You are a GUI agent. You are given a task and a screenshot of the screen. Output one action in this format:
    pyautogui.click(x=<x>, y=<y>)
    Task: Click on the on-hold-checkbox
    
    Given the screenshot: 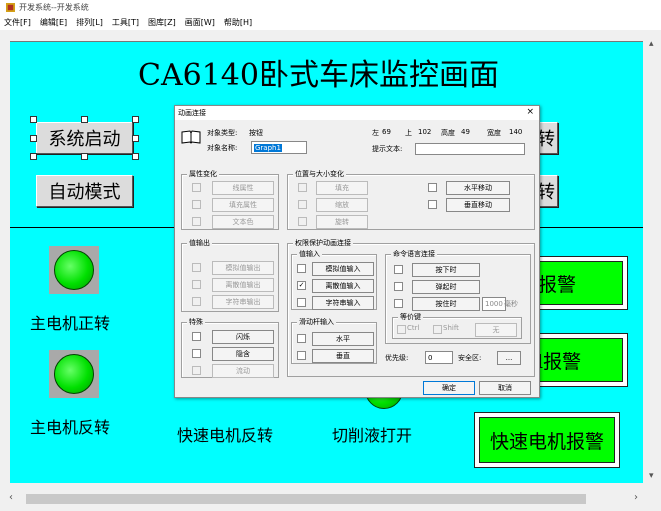 What is the action you would take?
    pyautogui.click(x=398, y=303)
    